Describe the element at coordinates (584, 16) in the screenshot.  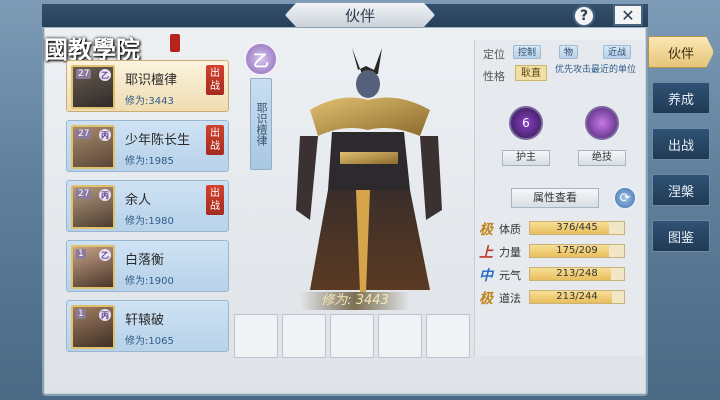
I see `help-button: ?` at that location.